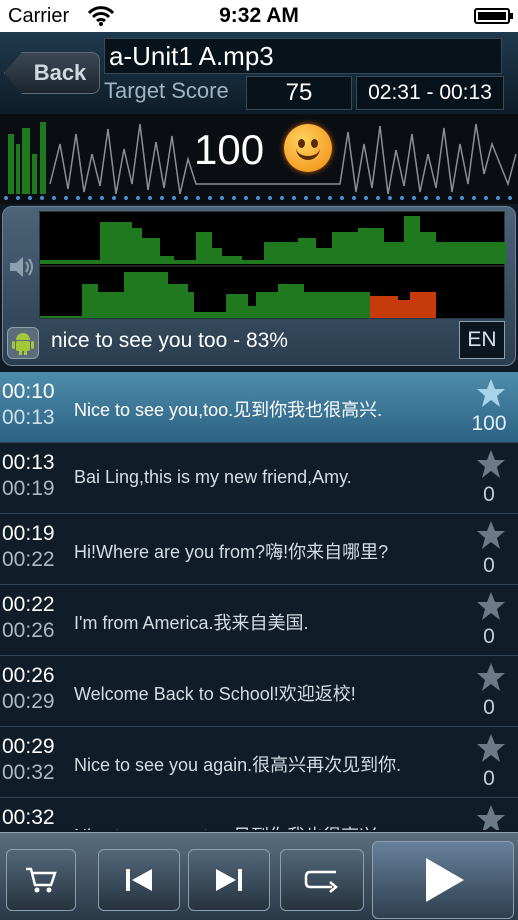 Image resolution: width=518 pixels, height=920 pixels. What do you see at coordinates (191, 623) in the screenshot?
I see `sentence-text: I'm from America.我来自美国.` at bounding box center [191, 623].